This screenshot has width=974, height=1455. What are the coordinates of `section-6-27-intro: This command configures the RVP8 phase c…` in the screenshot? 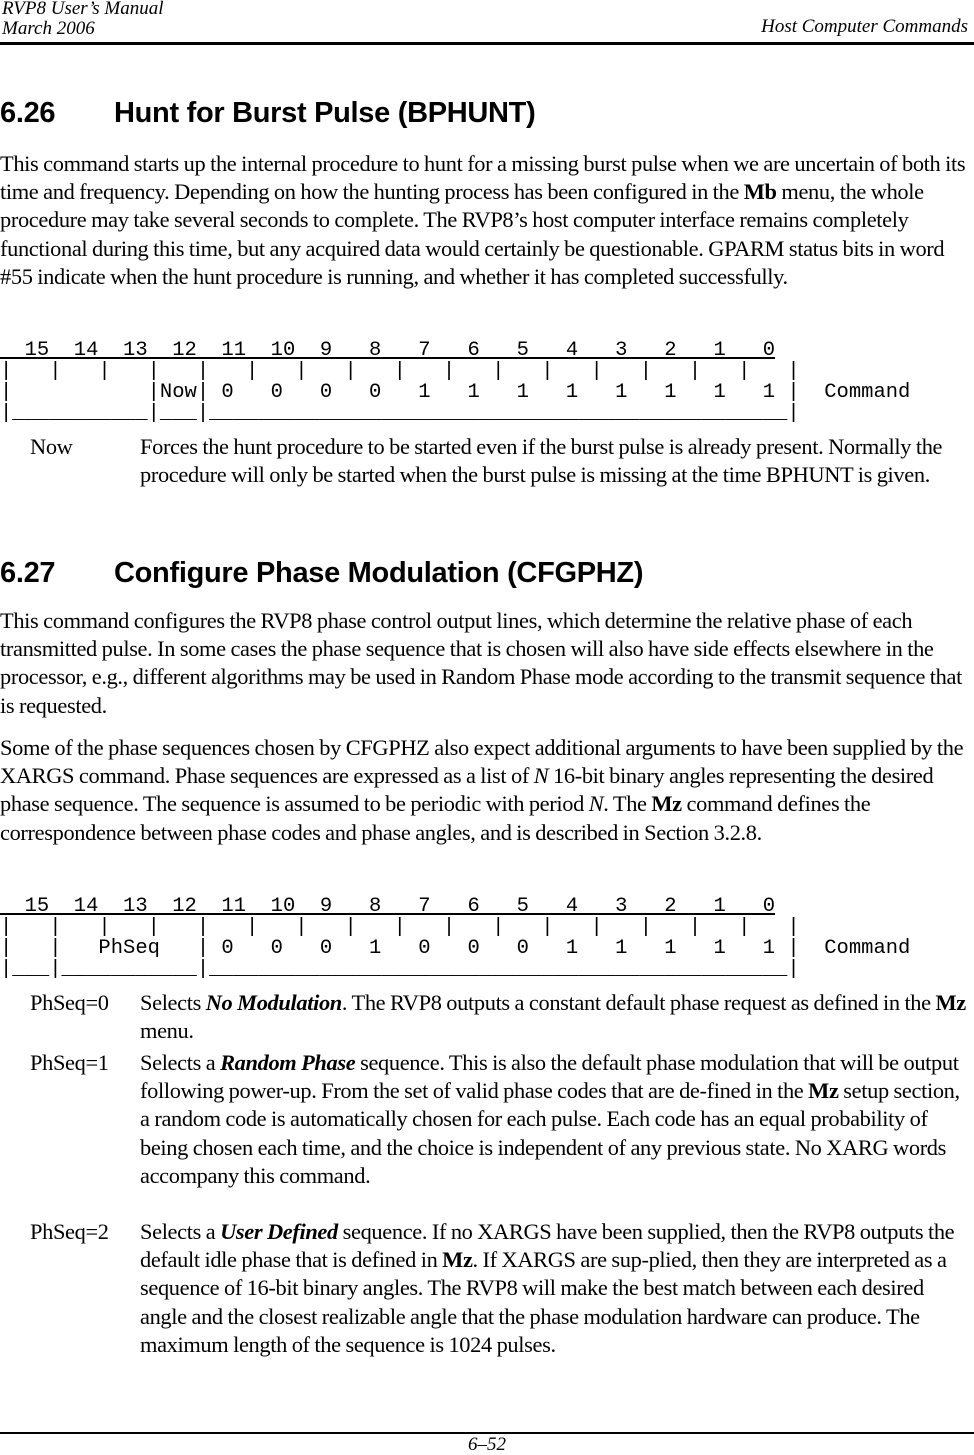 It's located at (487, 663).